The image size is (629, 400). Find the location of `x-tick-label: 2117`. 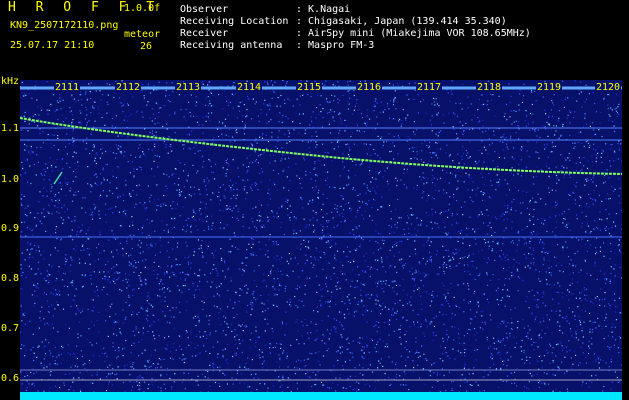

x-tick-label: 2117 is located at coordinates (429, 88).